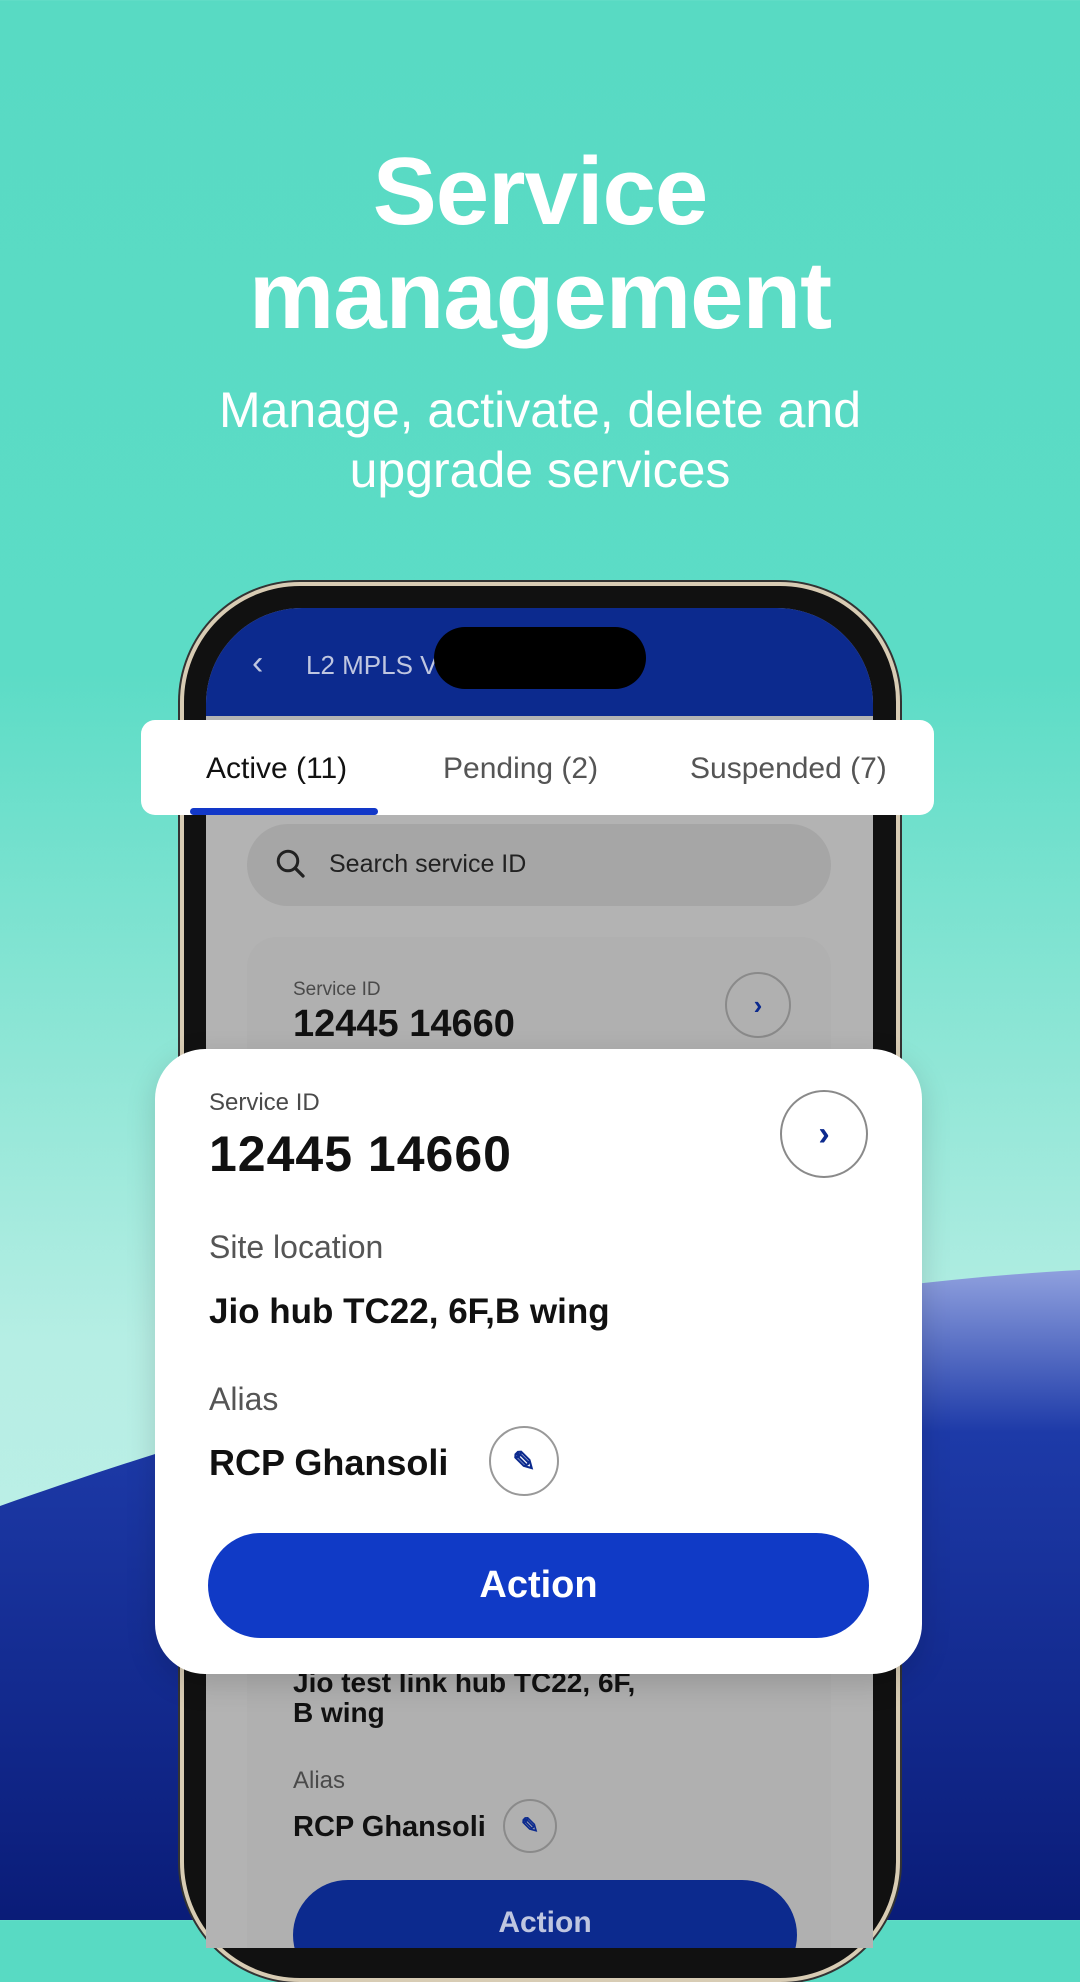 This screenshot has width=1080, height=1982. I want to click on search-icon, so click(290, 863).